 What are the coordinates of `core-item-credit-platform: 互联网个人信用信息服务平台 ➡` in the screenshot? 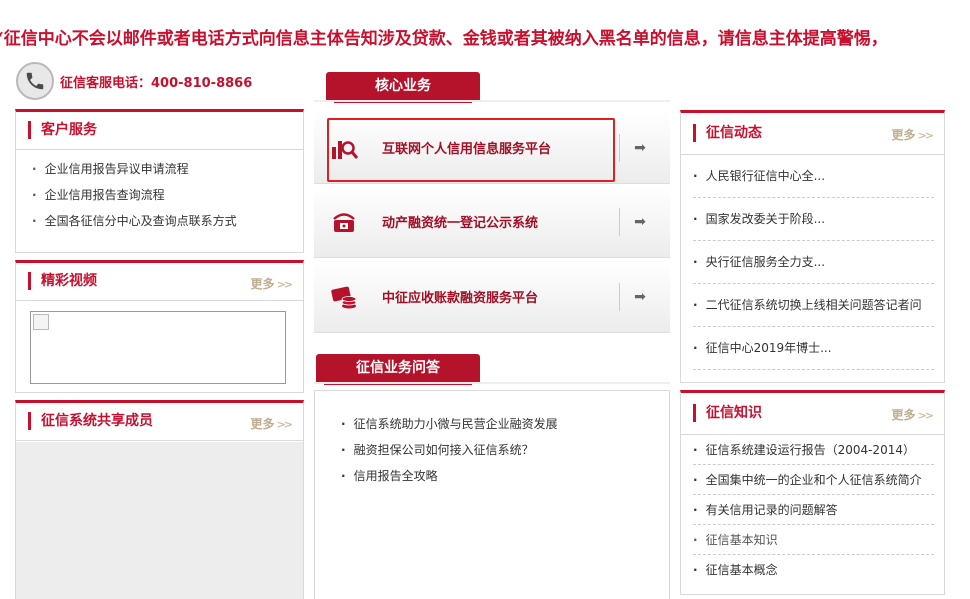 It's located at (492, 148).